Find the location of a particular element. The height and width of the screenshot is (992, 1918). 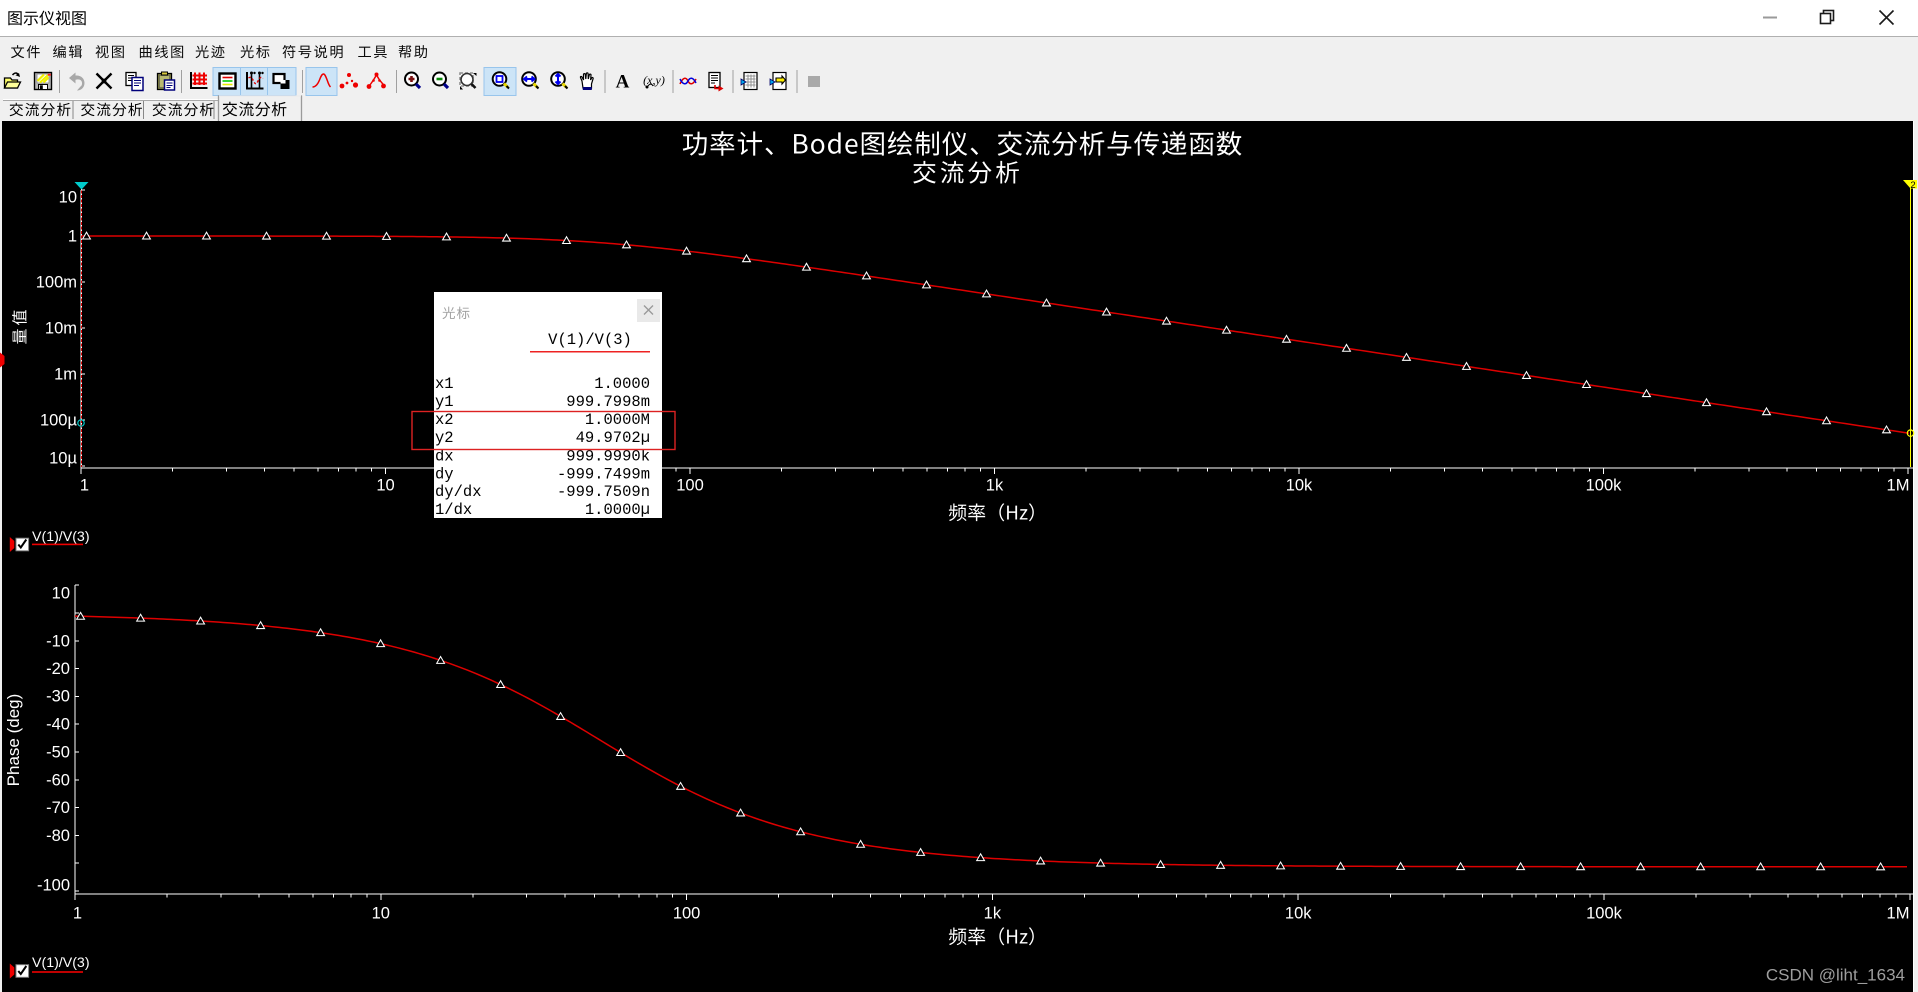

svg-text: -20 is located at coordinates (58, 669).